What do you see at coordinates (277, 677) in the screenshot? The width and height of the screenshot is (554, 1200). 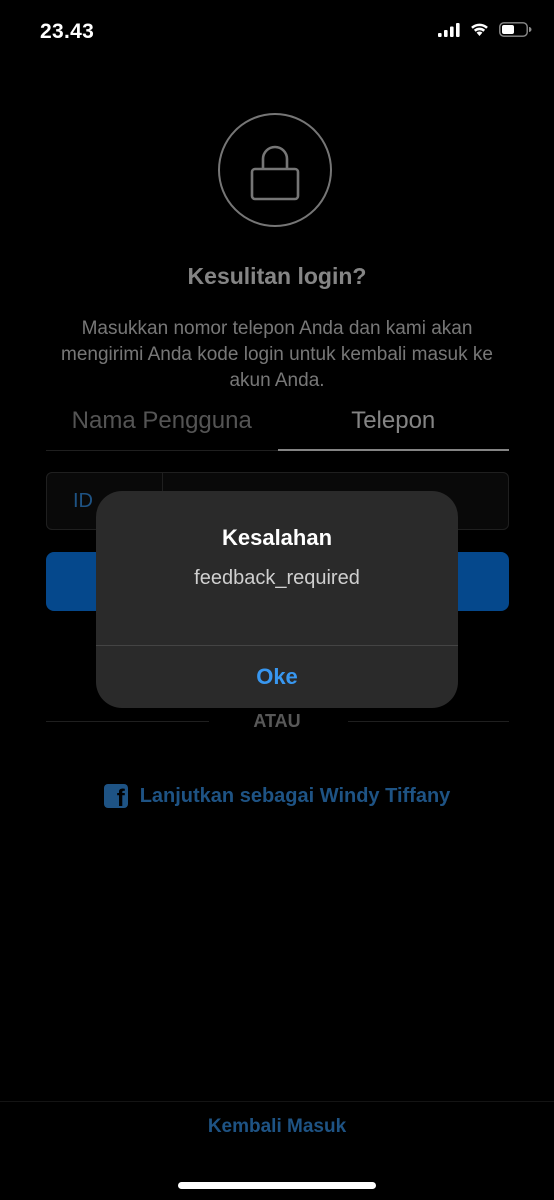 I see `alert-ok-button: Oke` at bounding box center [277, 677].